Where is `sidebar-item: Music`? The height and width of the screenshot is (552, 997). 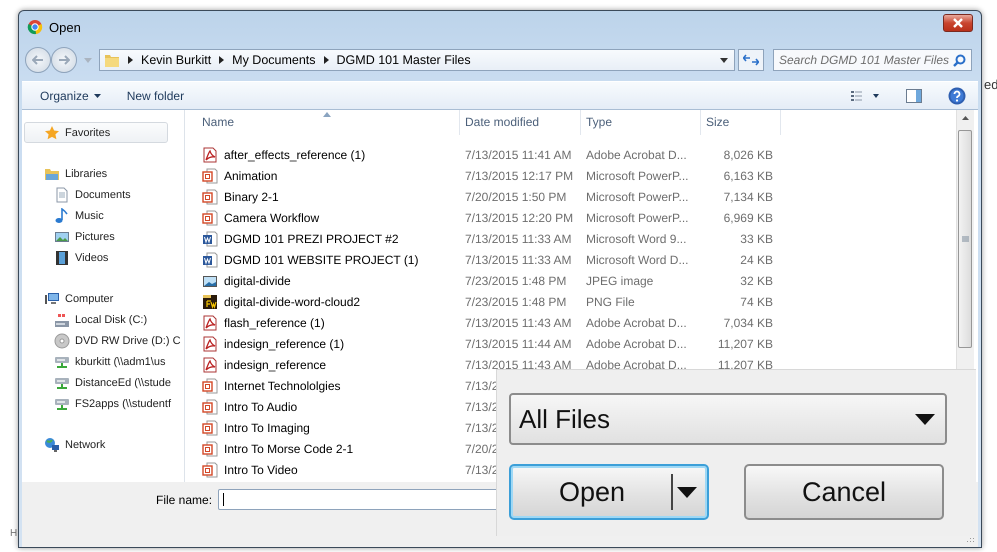 sidebar-item: Music is located at coordinates (103, 215).